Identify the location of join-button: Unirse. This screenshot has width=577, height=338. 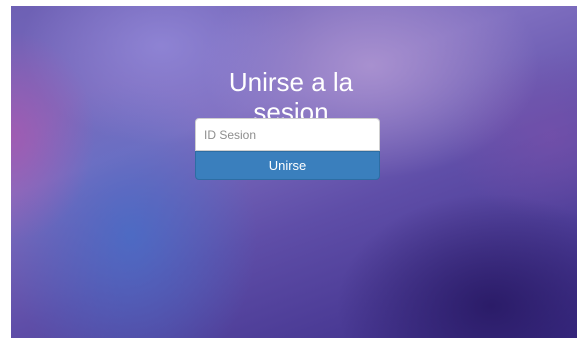
(287, 165).